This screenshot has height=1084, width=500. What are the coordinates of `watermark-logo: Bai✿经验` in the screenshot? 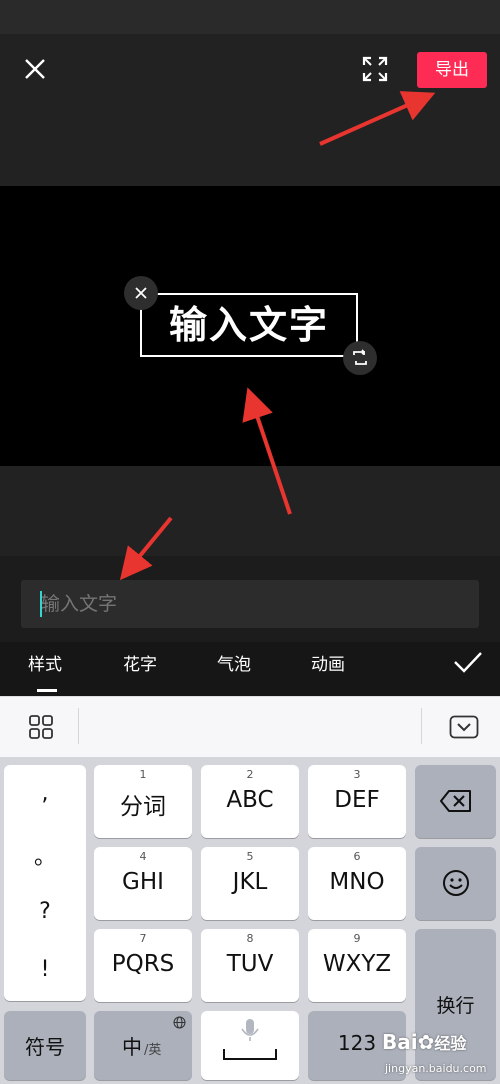 It's located at (424, 1042).